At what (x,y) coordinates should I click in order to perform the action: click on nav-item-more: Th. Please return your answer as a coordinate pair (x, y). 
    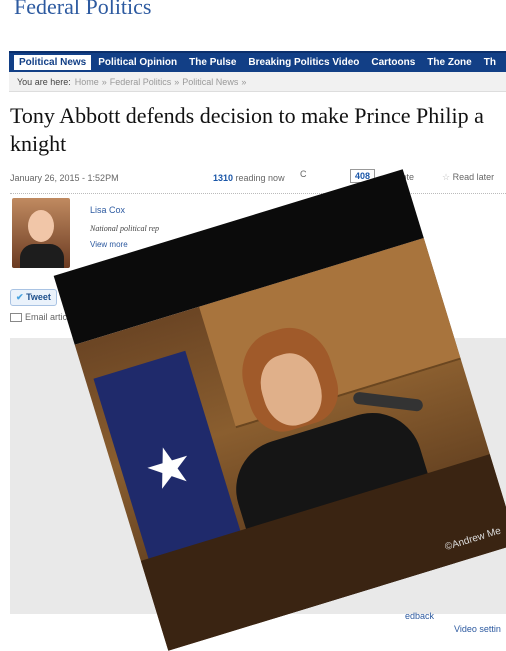
    Looking at the image, I should click on (490, 62).